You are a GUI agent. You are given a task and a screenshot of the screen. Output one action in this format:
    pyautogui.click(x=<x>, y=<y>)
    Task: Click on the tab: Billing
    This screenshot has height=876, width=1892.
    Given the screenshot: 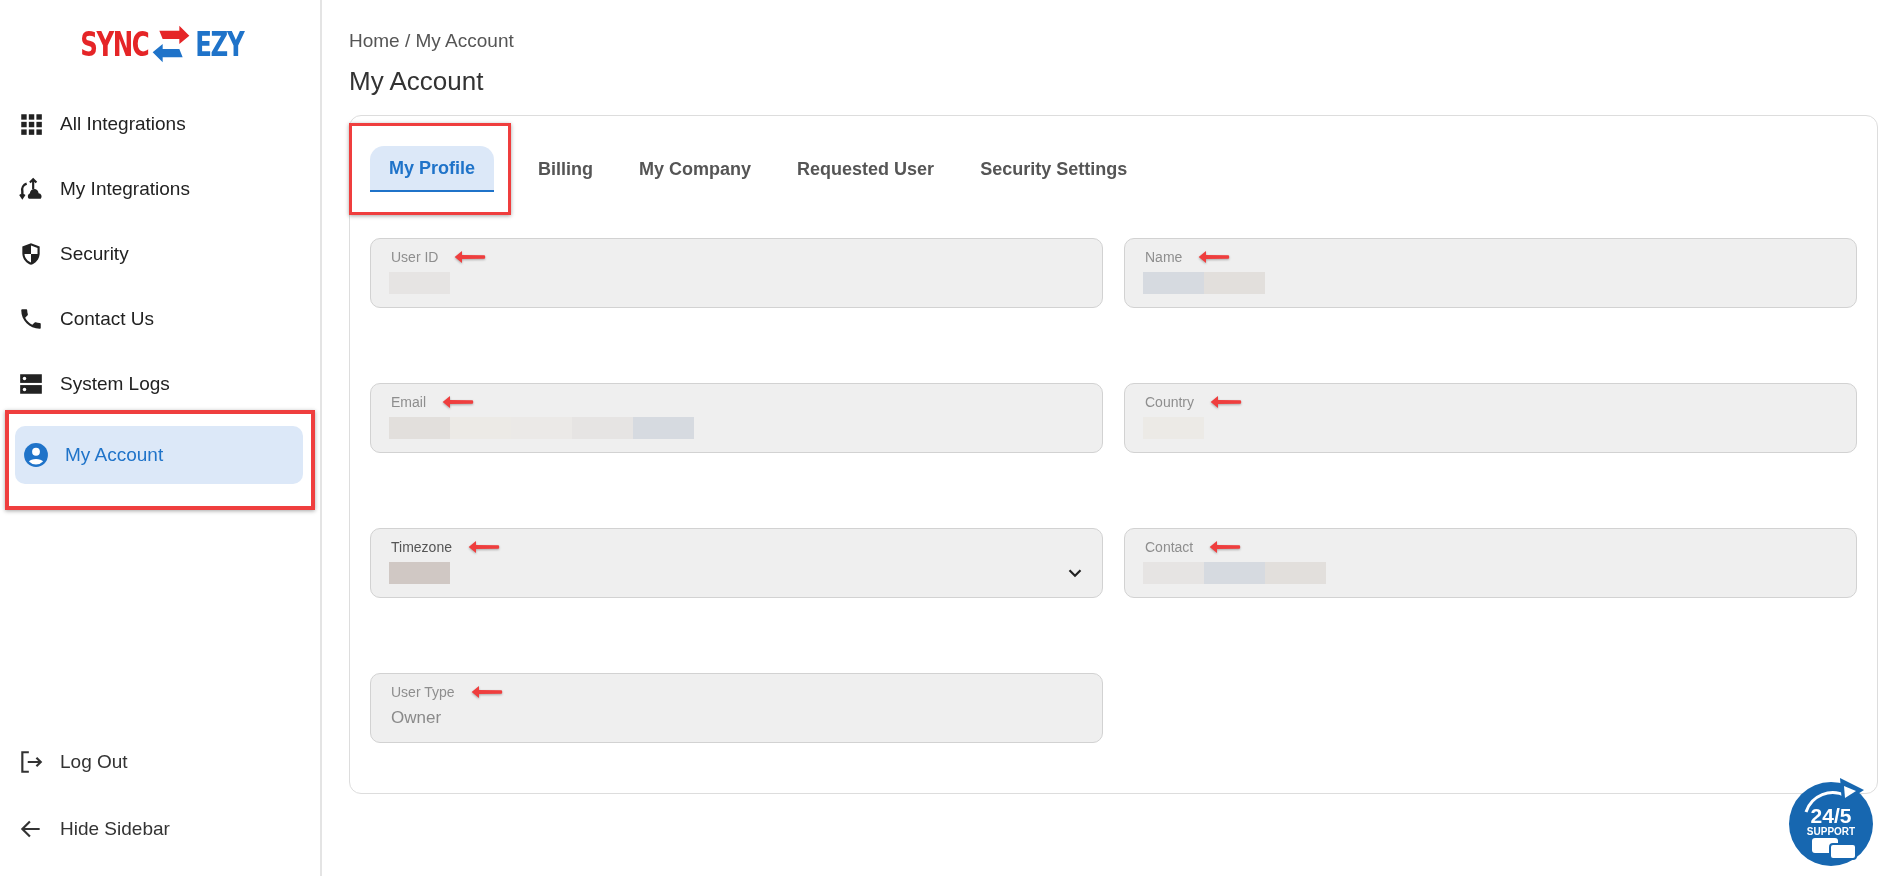 What is the action you would take?
    pyautogui.click(x=566, y=169)
    